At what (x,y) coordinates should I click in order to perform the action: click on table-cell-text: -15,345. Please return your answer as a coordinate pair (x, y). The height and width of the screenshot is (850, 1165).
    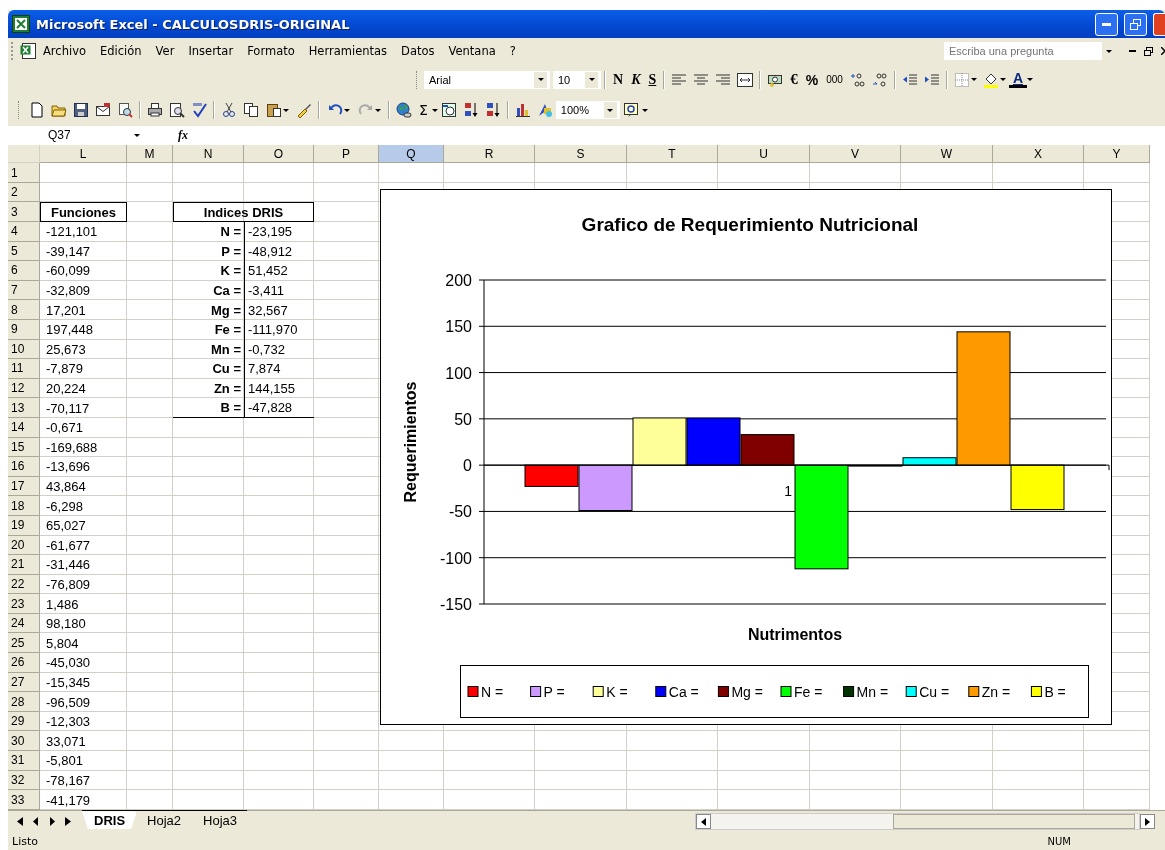
    Looking at the image, I should click on (68, 682).